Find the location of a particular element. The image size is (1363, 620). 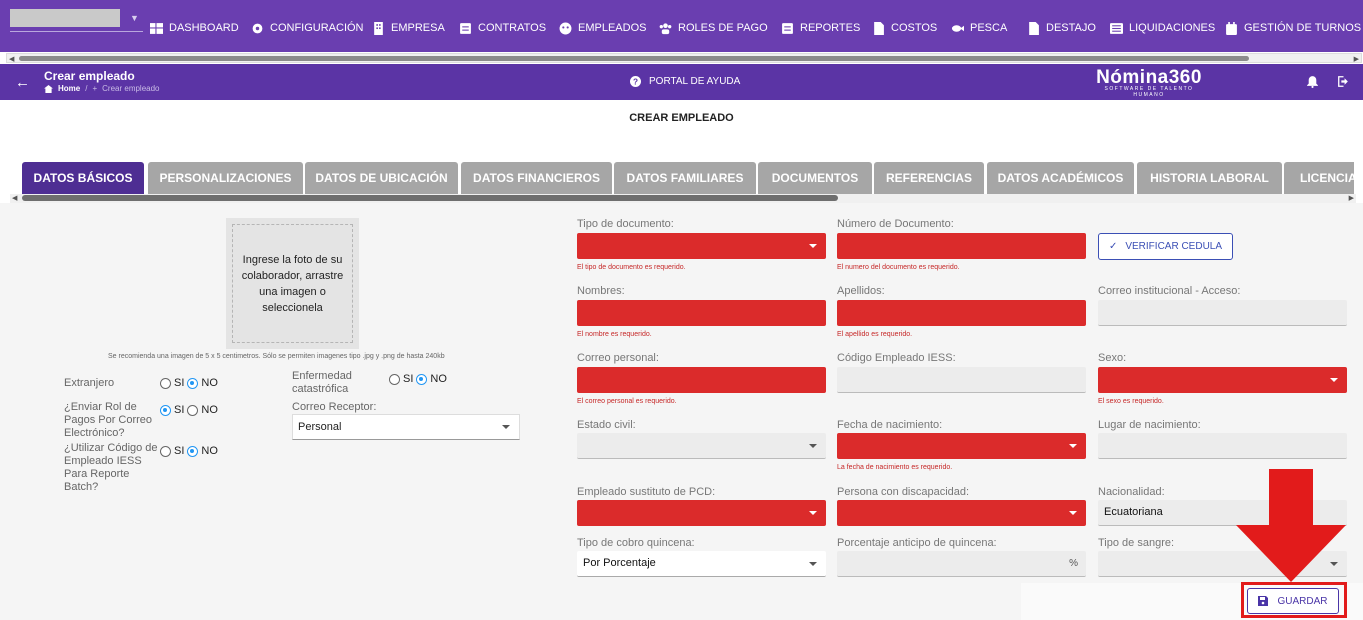

tab-datos-academicos: DATOS ACADÉMICOS is located at coordinates (1060, 178).